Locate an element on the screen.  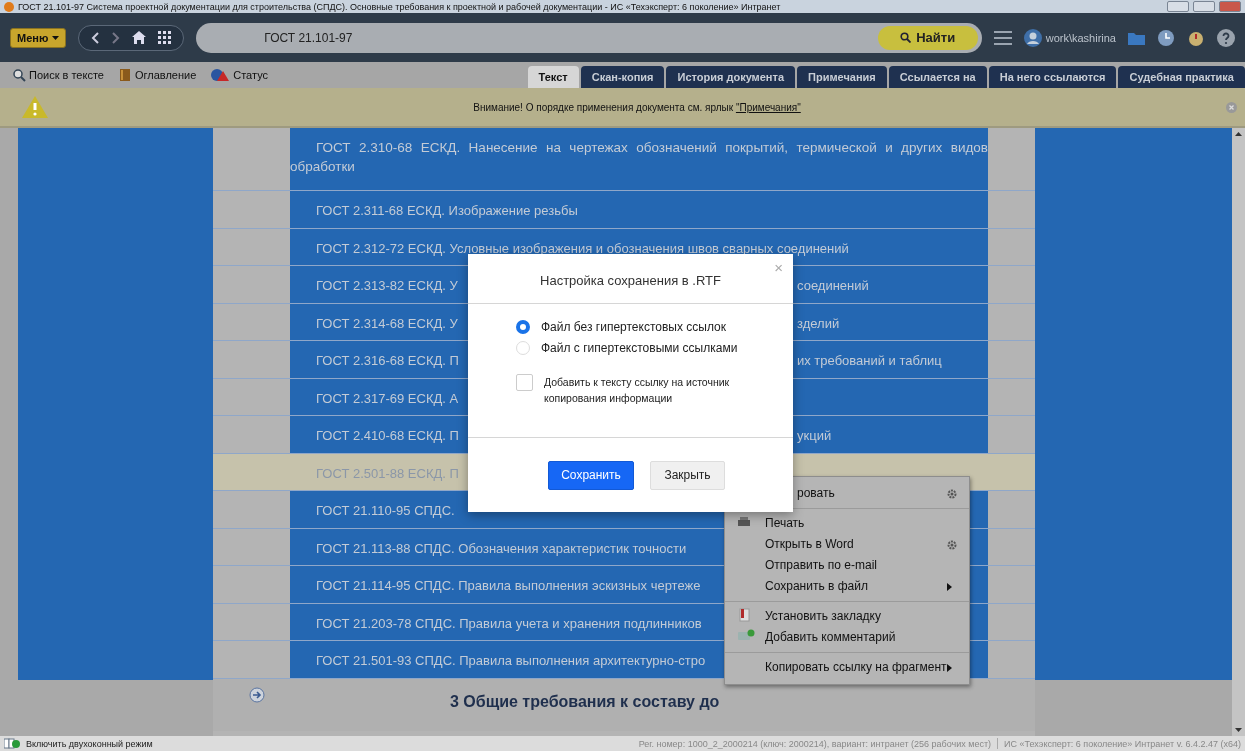
scrollbar is located at coordinates (1238, 432).